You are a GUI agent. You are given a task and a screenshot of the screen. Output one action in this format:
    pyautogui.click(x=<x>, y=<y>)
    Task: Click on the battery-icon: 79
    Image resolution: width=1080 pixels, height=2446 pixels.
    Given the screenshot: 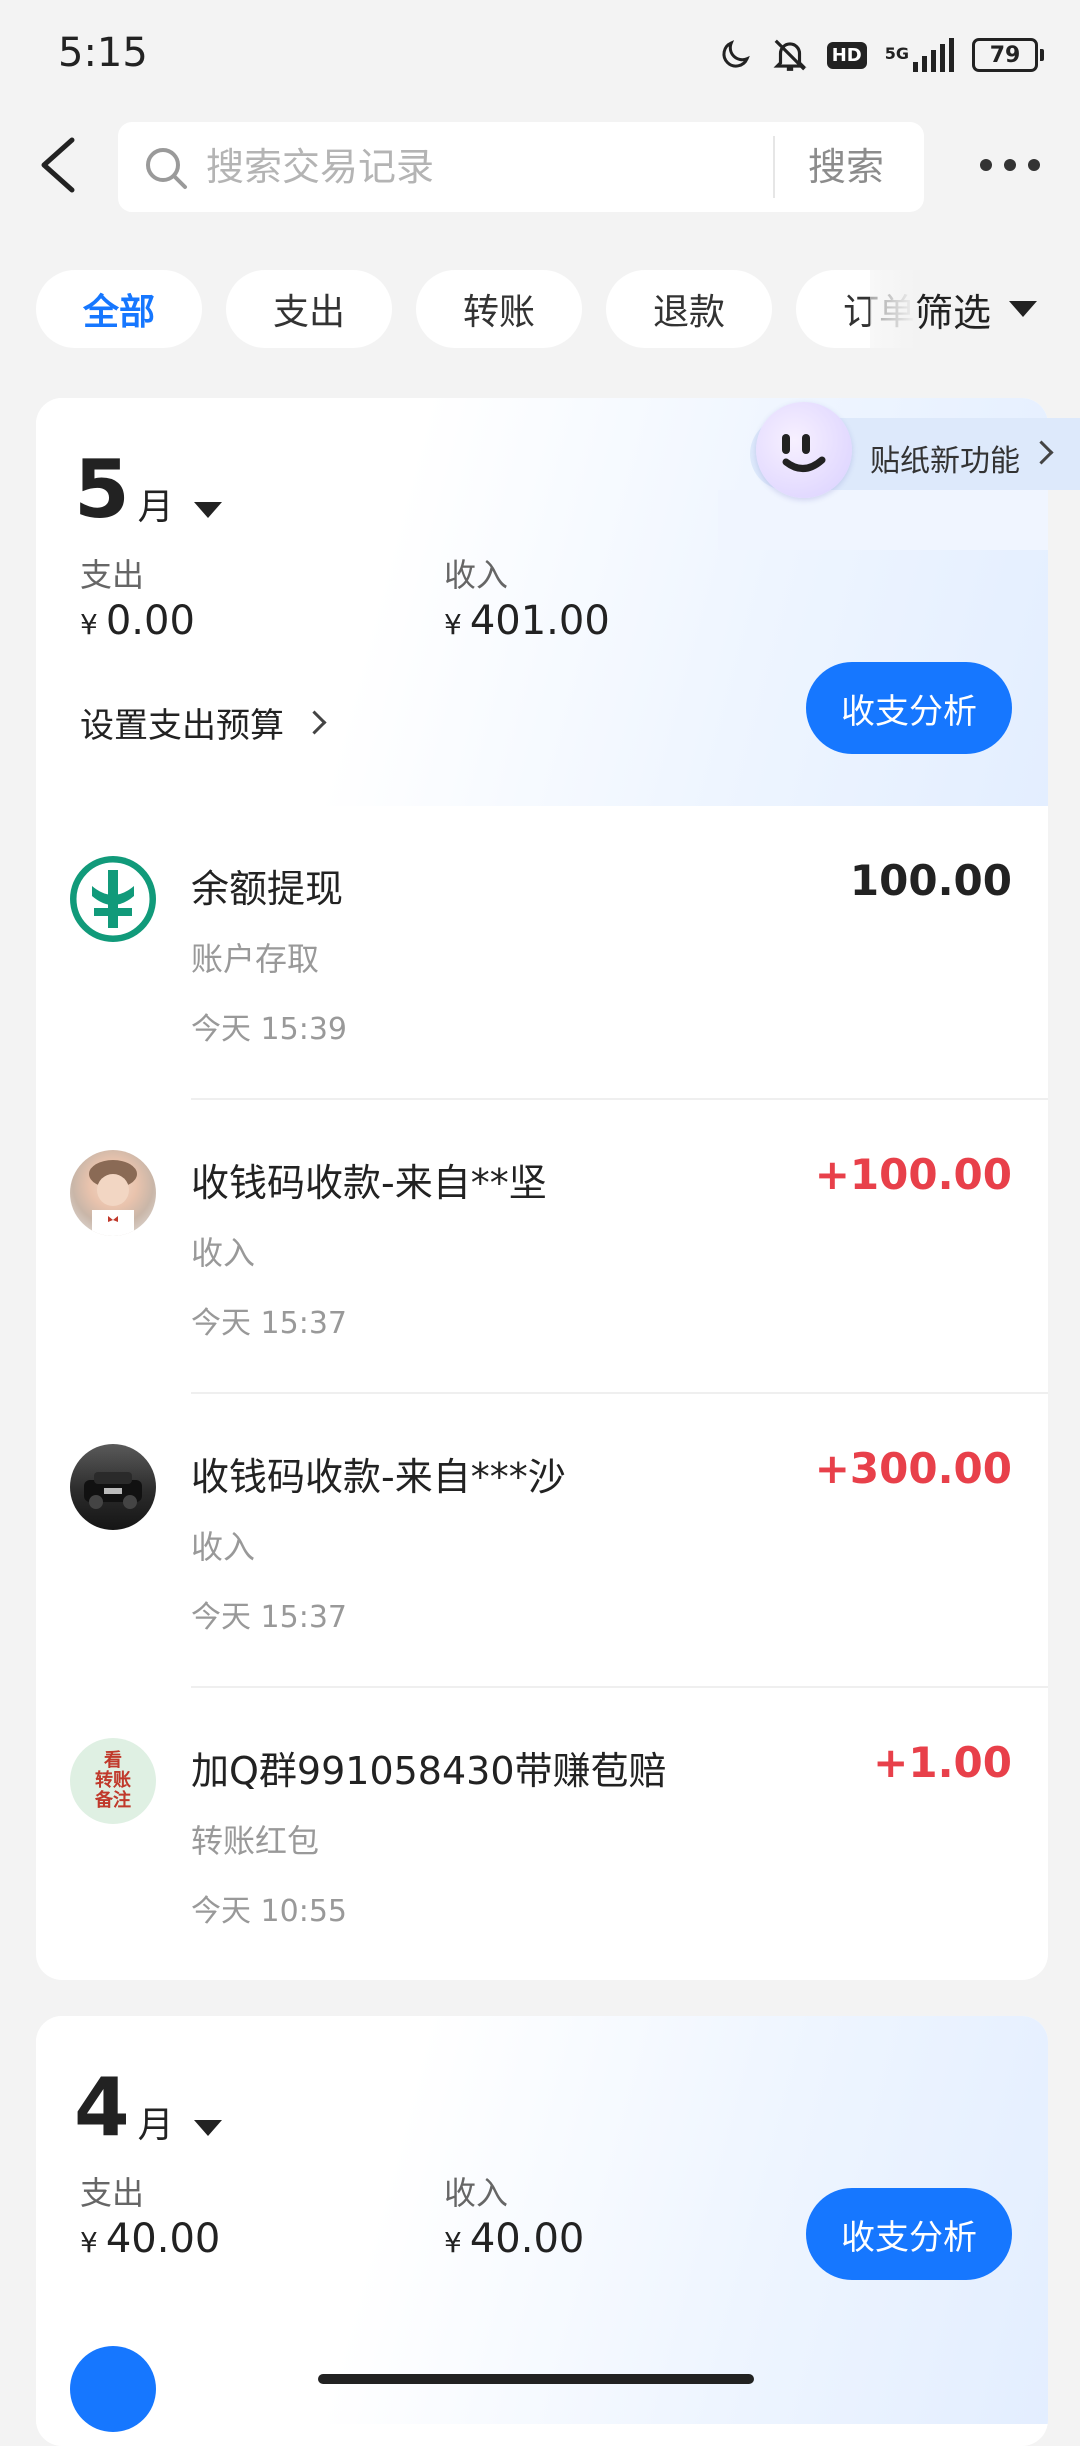 What is the action you would take?
    pyautogui.click(x=1008, y=55)
    